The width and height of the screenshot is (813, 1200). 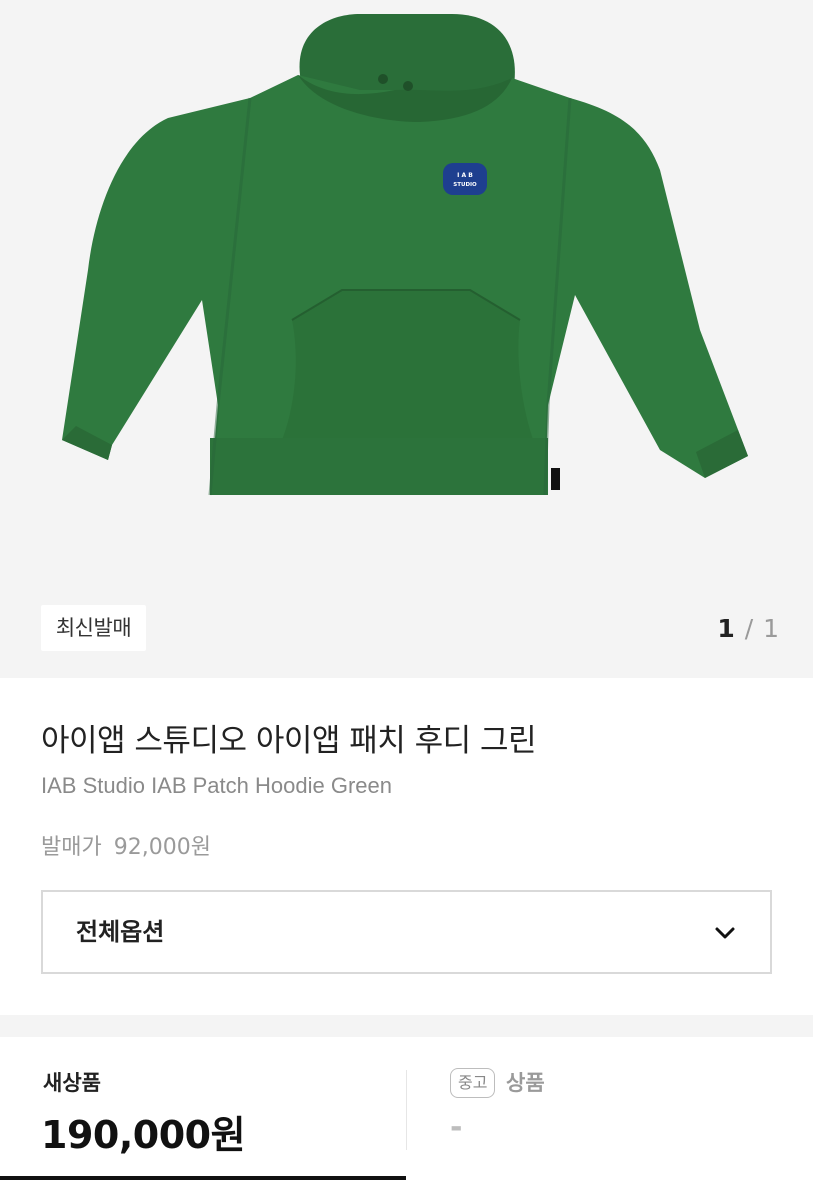 I want to click on tab-new-label: 새상품, so click(x=72, y=1083).